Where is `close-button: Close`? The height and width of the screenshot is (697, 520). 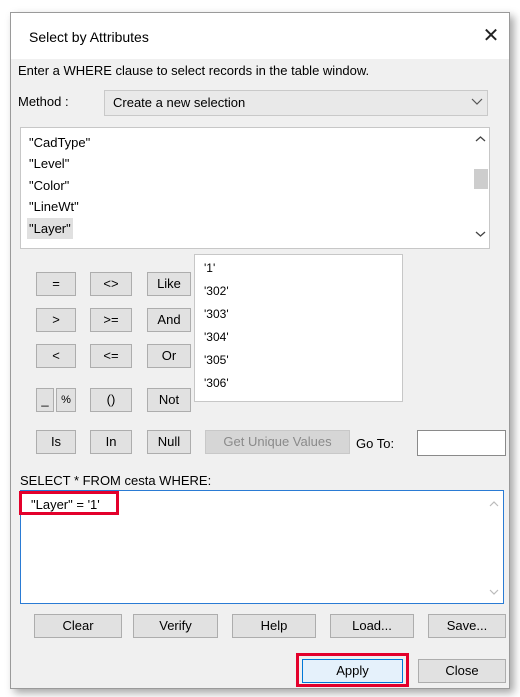
close-button: Close is located at coordinates (462, 671).